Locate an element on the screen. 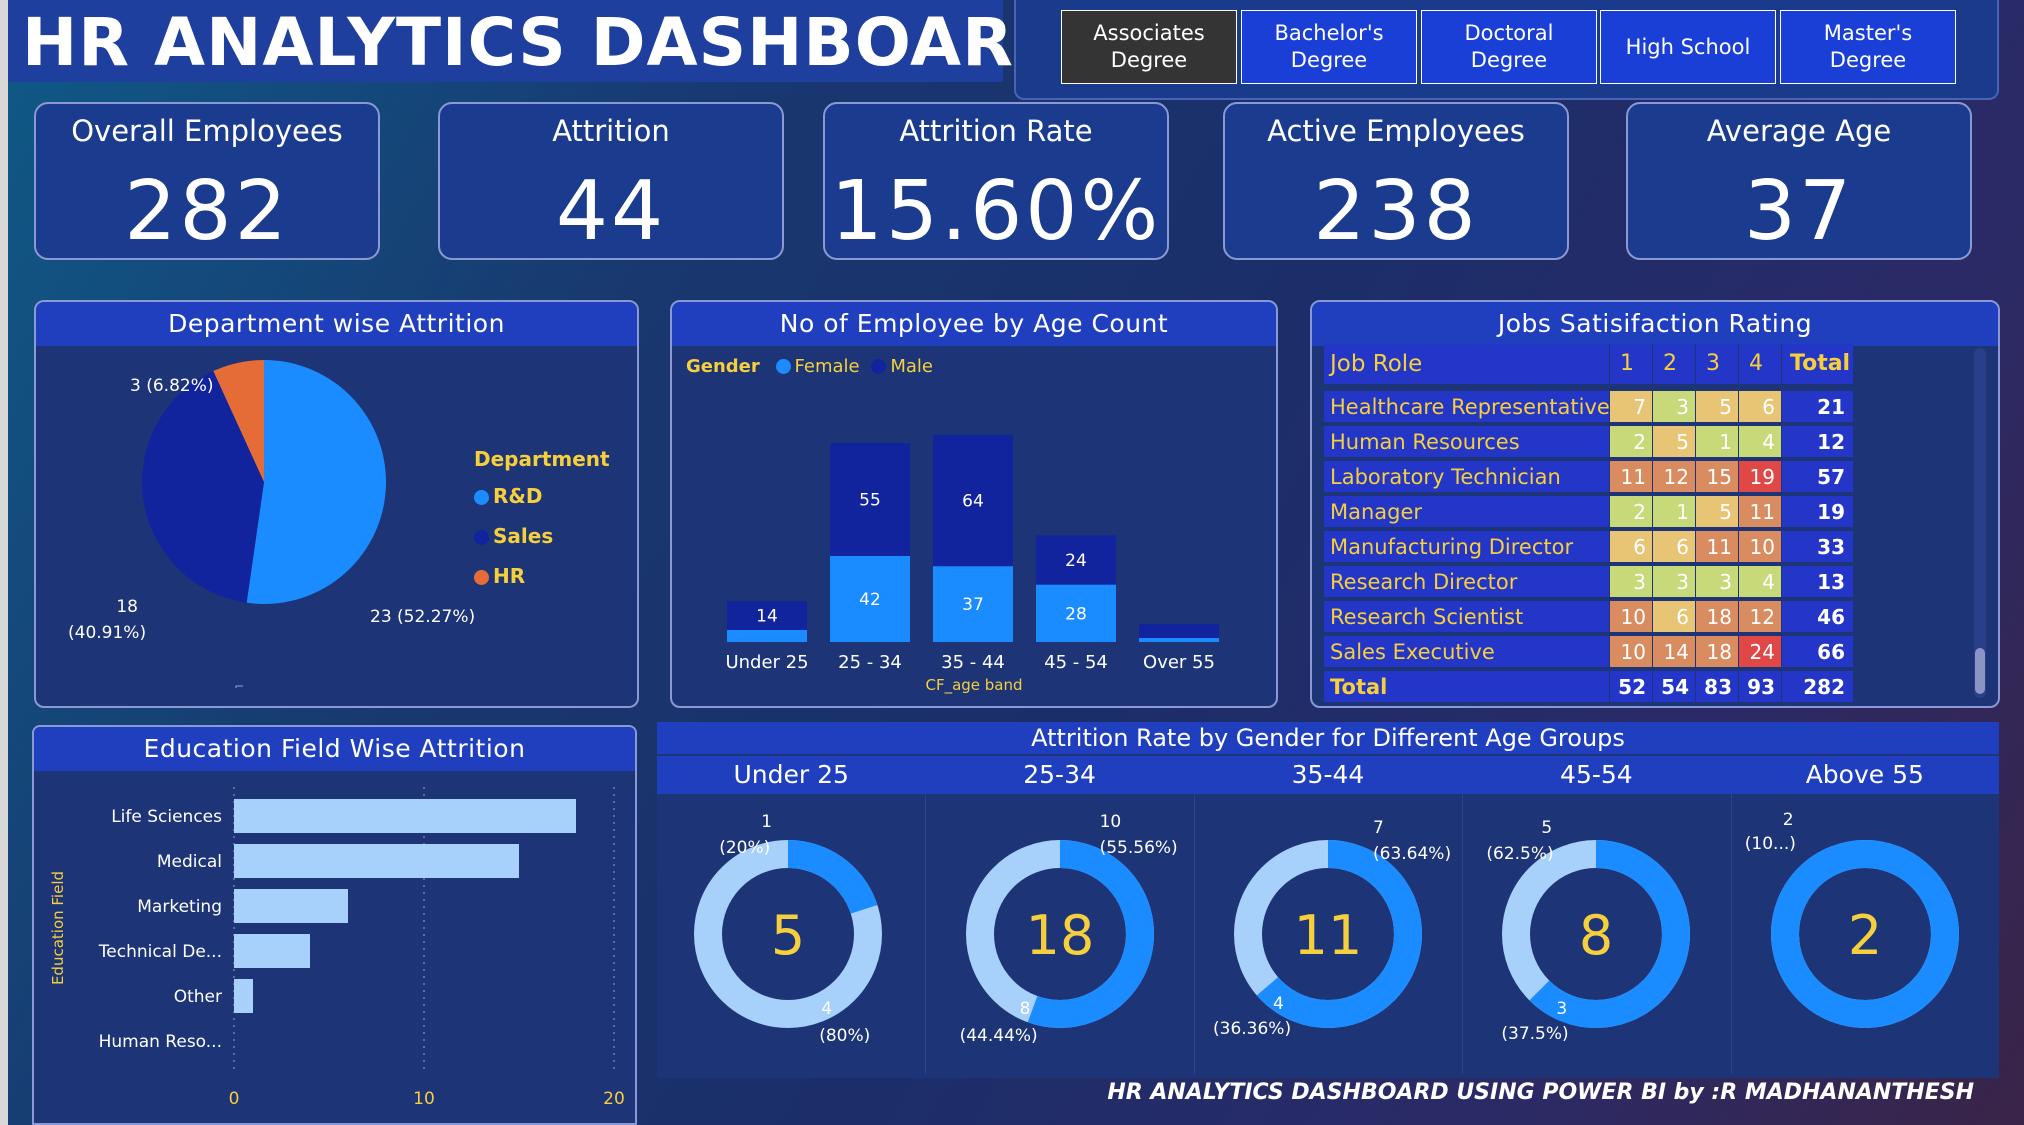 This screenshot has width=2024, height=1125. donut-center-value: 5 is located at coordinates (788, 935).